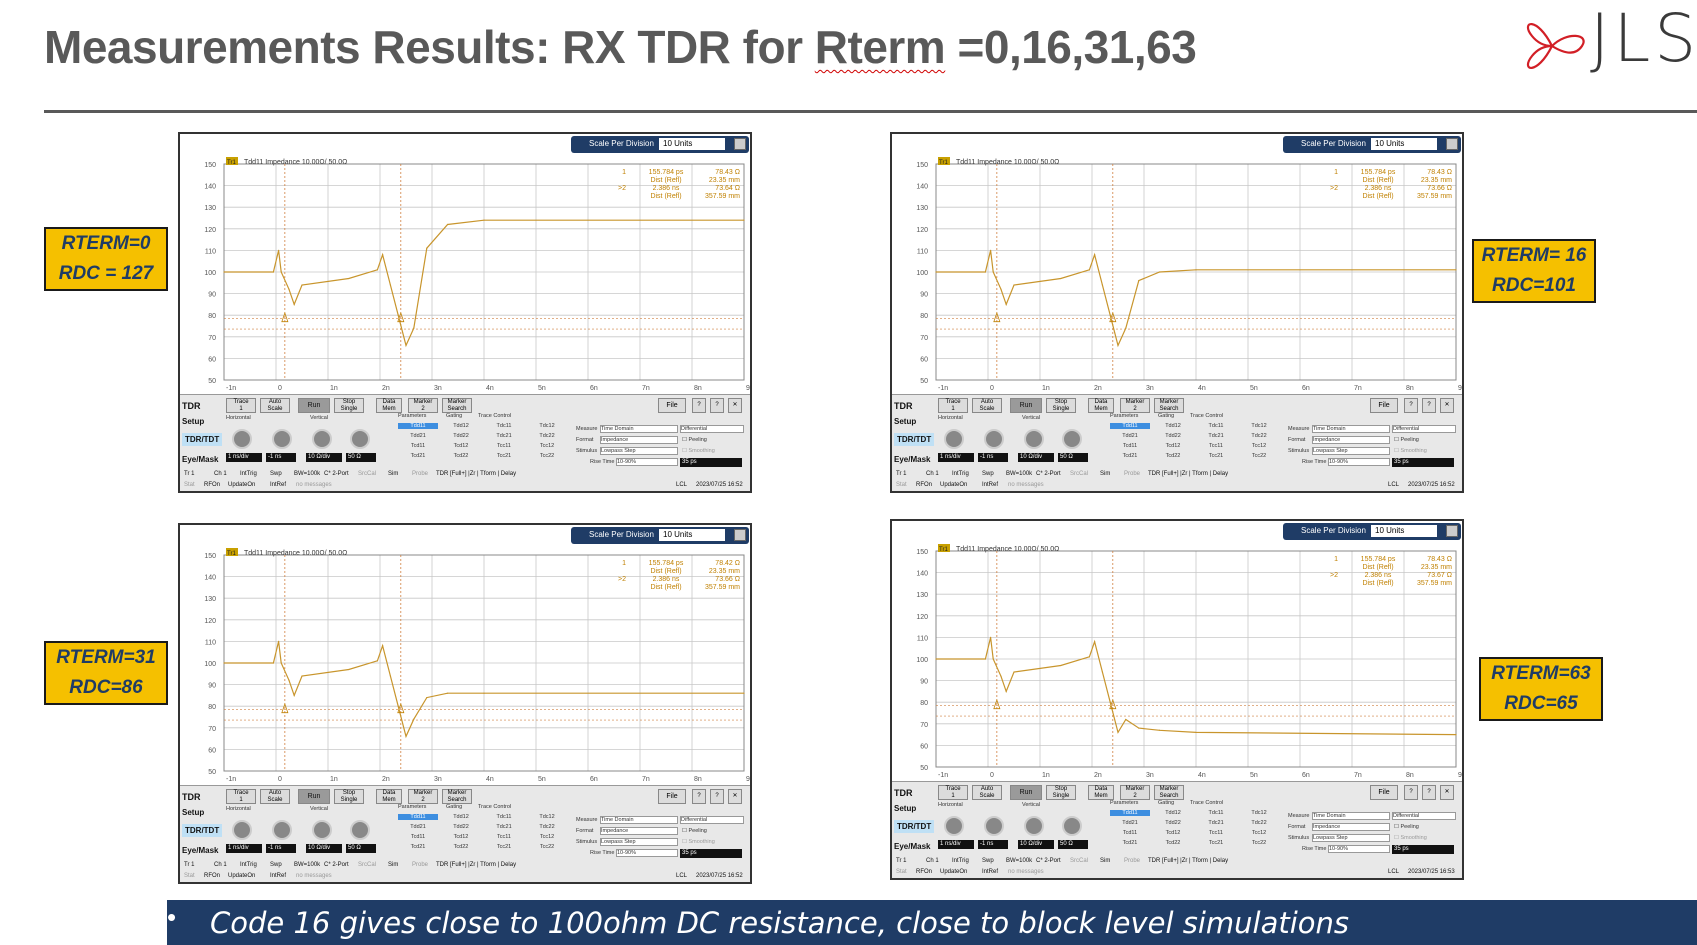 Image resolution: width=1697 pixels, height=945 pixels. I want to click on param-tcd22: Tcd22, so click(1173, 456).